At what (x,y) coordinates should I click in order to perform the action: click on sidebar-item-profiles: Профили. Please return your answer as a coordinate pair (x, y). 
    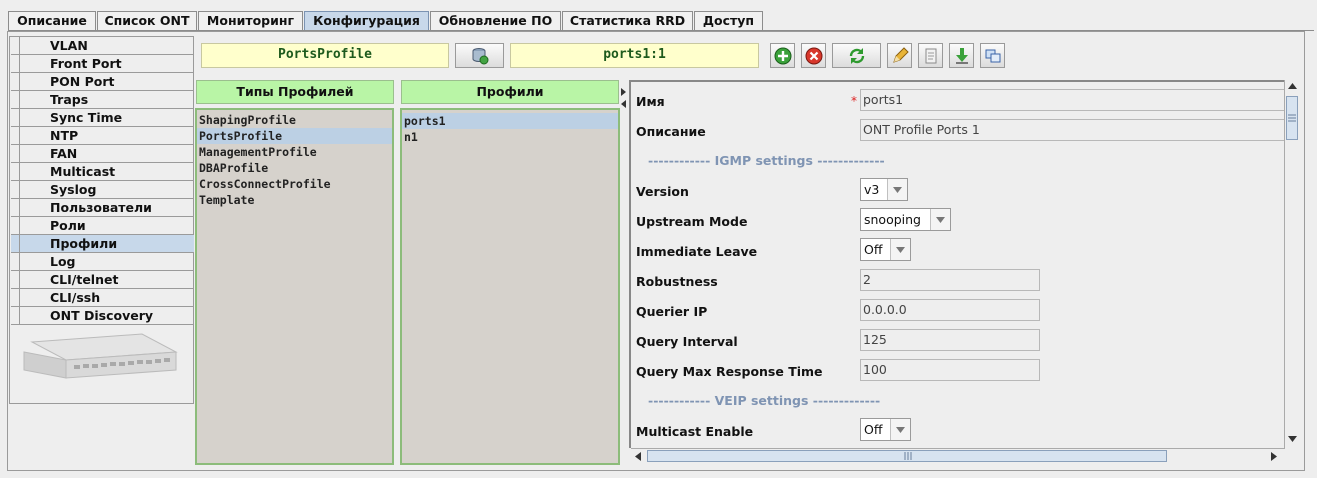
    Looking at the image, I should click on (102, 244).